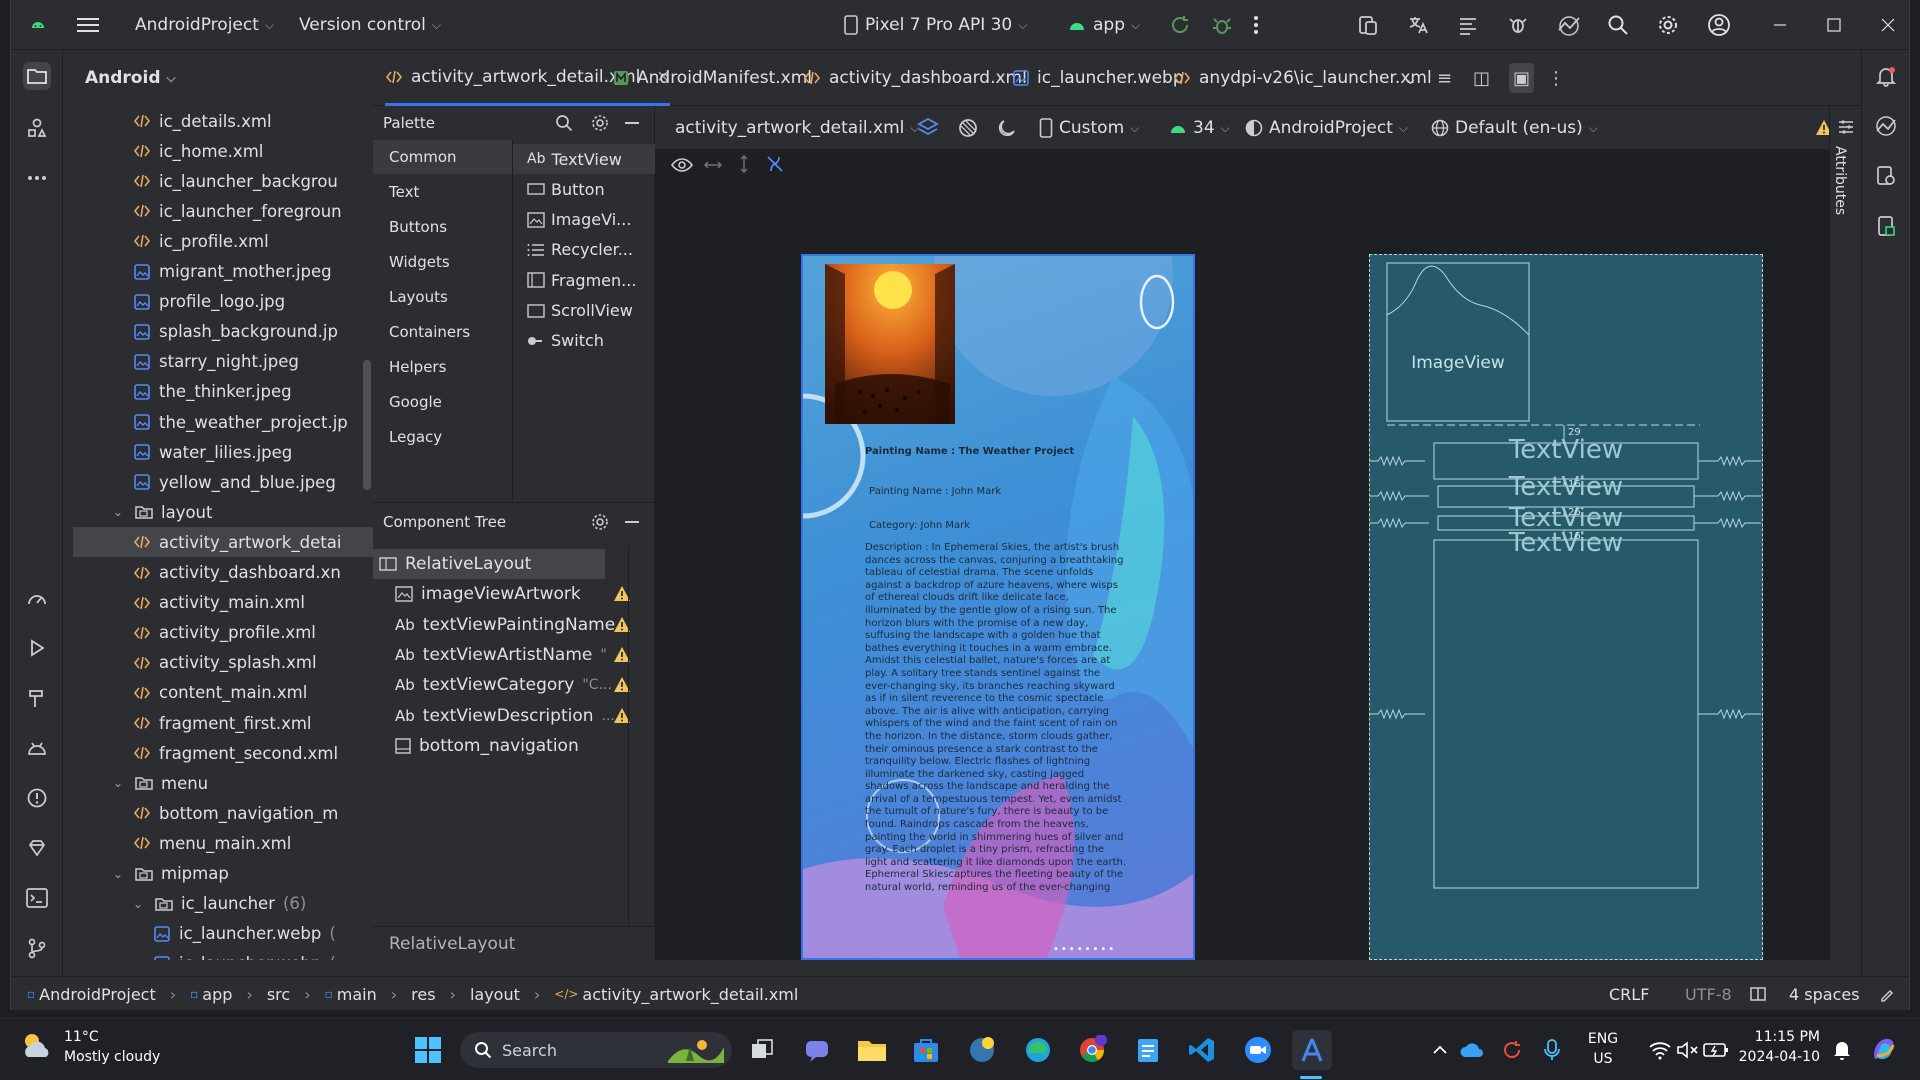 The height and width of the screenshot is (1080, 1920). Describe the element at coordinates (1103, 25) in the screenshot. I see `run-config-selector: app ⌵` at that location.